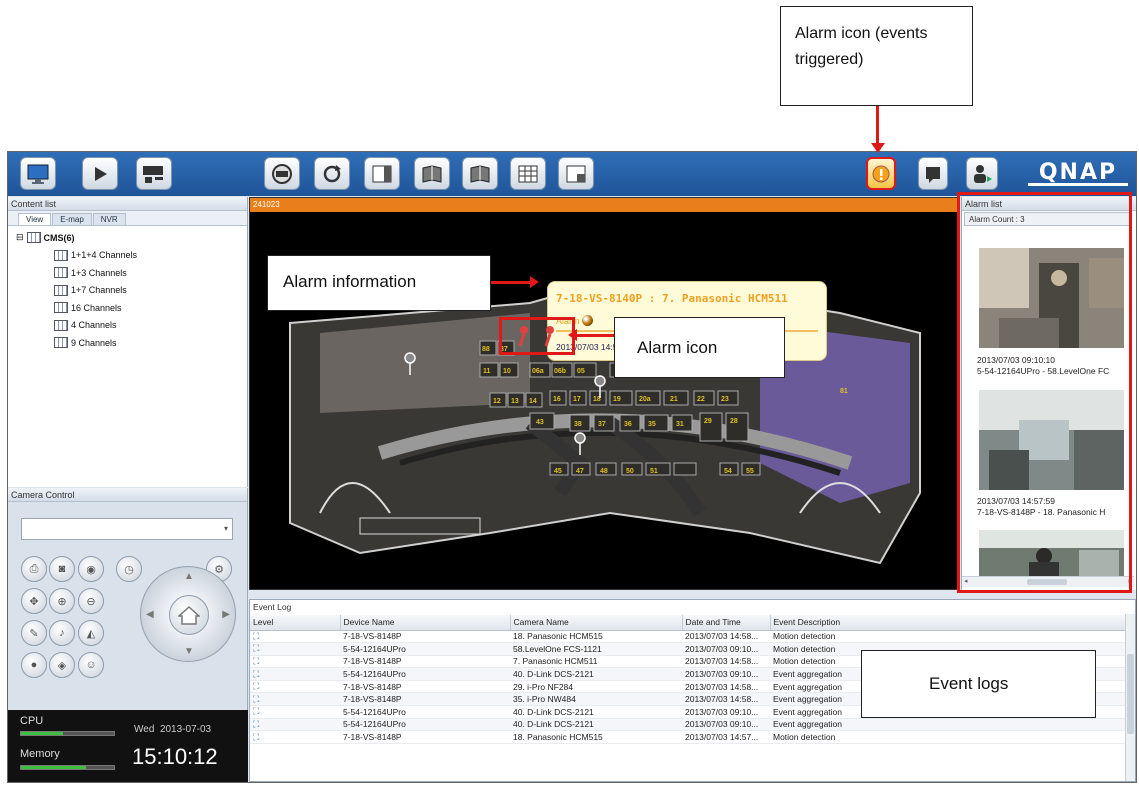  What do you see at coordinates (131, 326) in the screenshot?
I see `tree-item: 4 Channels` at bounding box center [131, 326].